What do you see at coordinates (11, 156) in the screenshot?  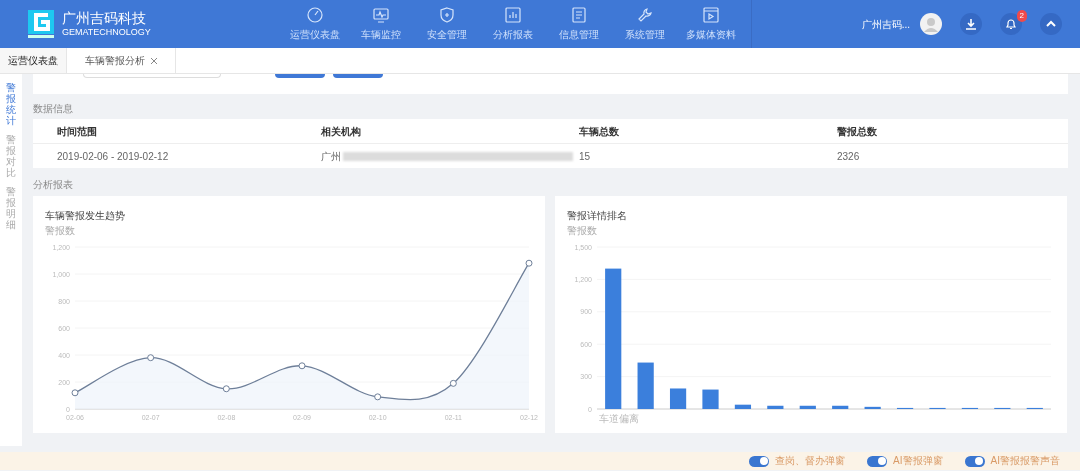 I see `sidebar-item: 警报对比` at bounding box center [11, 156].